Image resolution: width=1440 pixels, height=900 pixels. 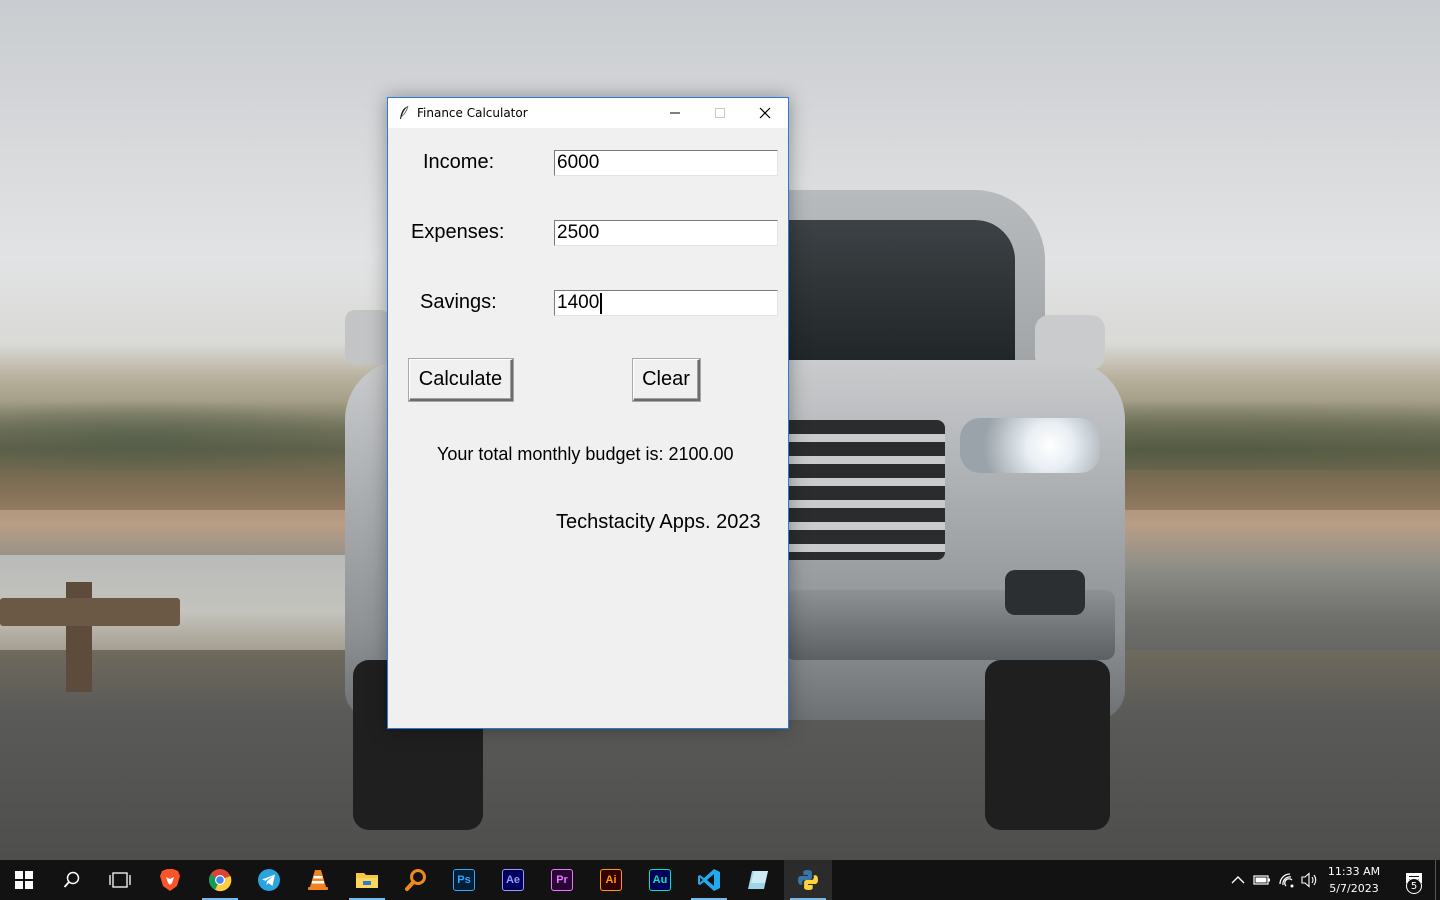 I want to click on notepad-icon, so click(x=758, y=880).